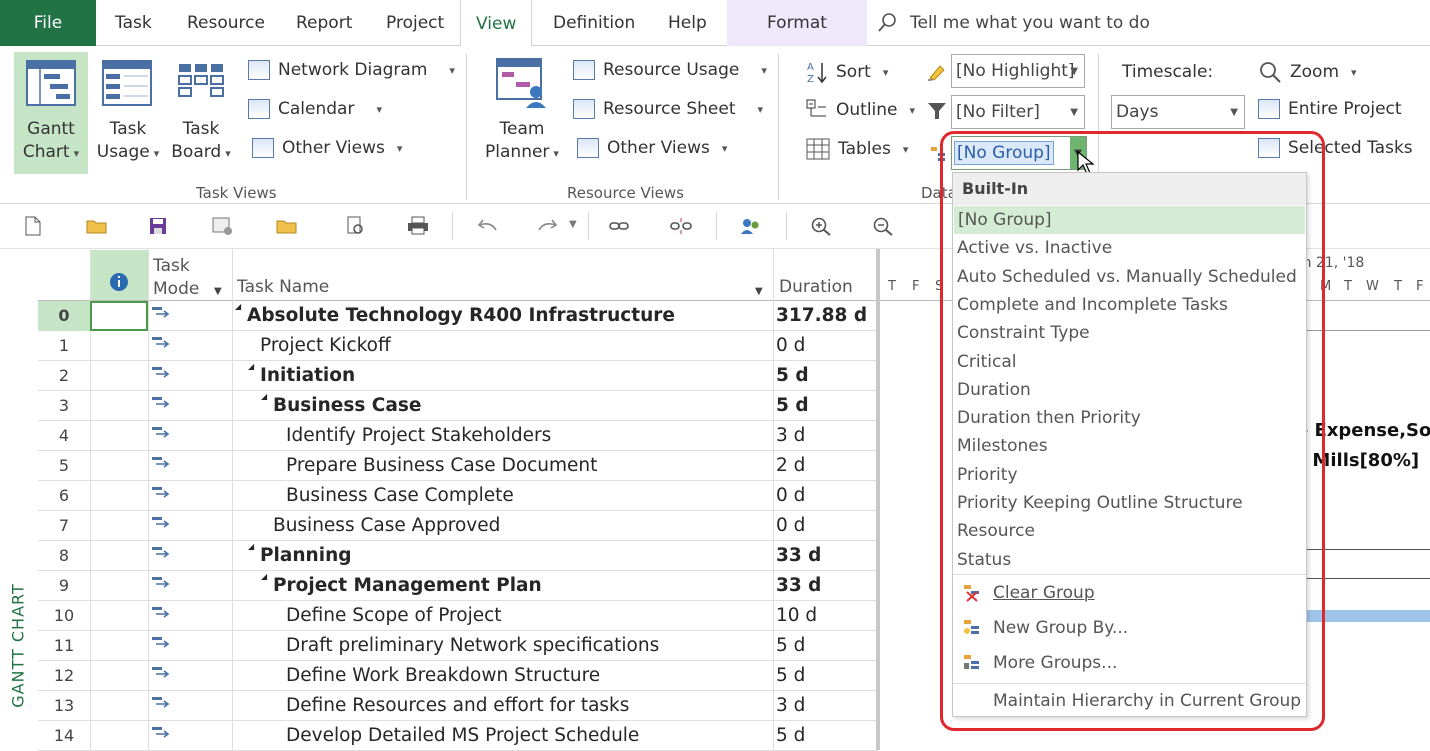 The width and height of the screenshot is (1430, 751). Describe the element at coordinates (33, 226) in the screenshot. I see `new-file-icon` at that location.